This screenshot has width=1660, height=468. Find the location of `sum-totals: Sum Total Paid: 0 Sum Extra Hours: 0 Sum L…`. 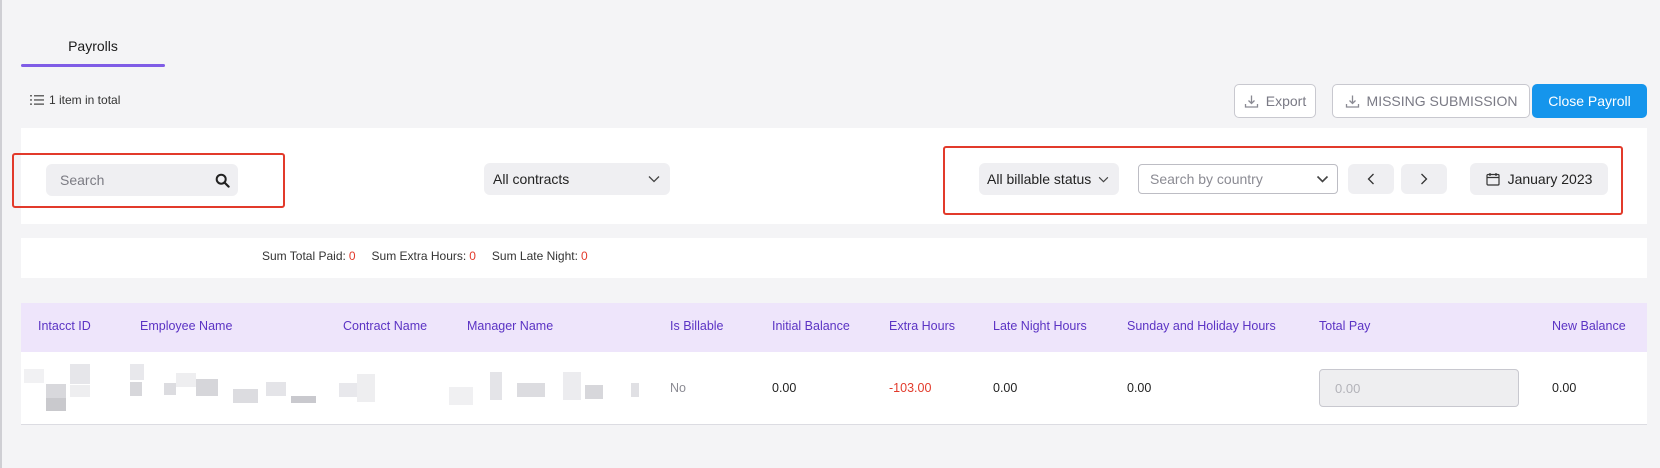

sum-totals: Sum Total Paid: 0 Sum Extra Hours: 0 Sum L… is located at coordinates (425, 256).